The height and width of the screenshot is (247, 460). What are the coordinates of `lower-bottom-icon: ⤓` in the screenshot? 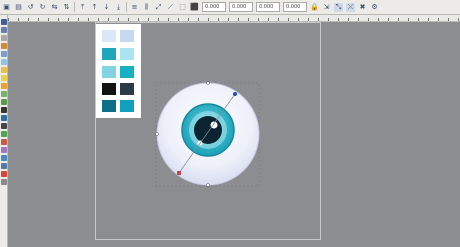 It's located at (118, 7).